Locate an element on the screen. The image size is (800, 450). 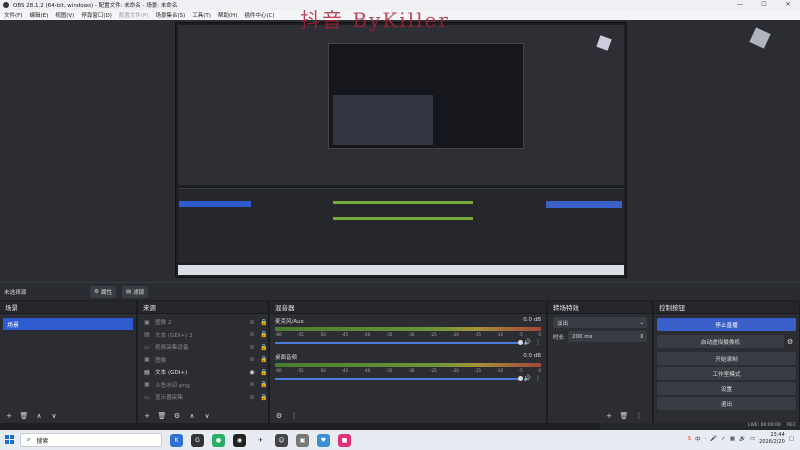
menu-edit: 编辑(E) is located at coordinates (38, 15).